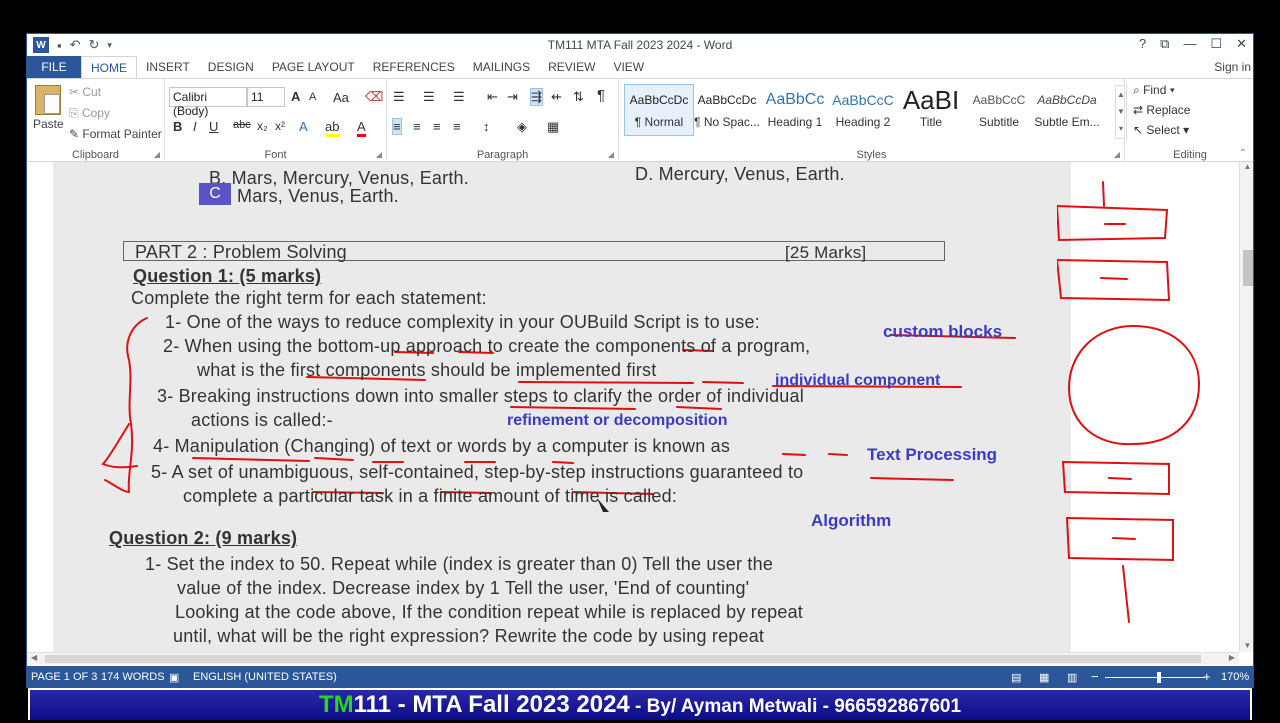 This screenshot has width=1280, height=723. Describe the element at coordinates (1016, 677) in the screenshot. I see `read-mode-icon: ▤` at that location.